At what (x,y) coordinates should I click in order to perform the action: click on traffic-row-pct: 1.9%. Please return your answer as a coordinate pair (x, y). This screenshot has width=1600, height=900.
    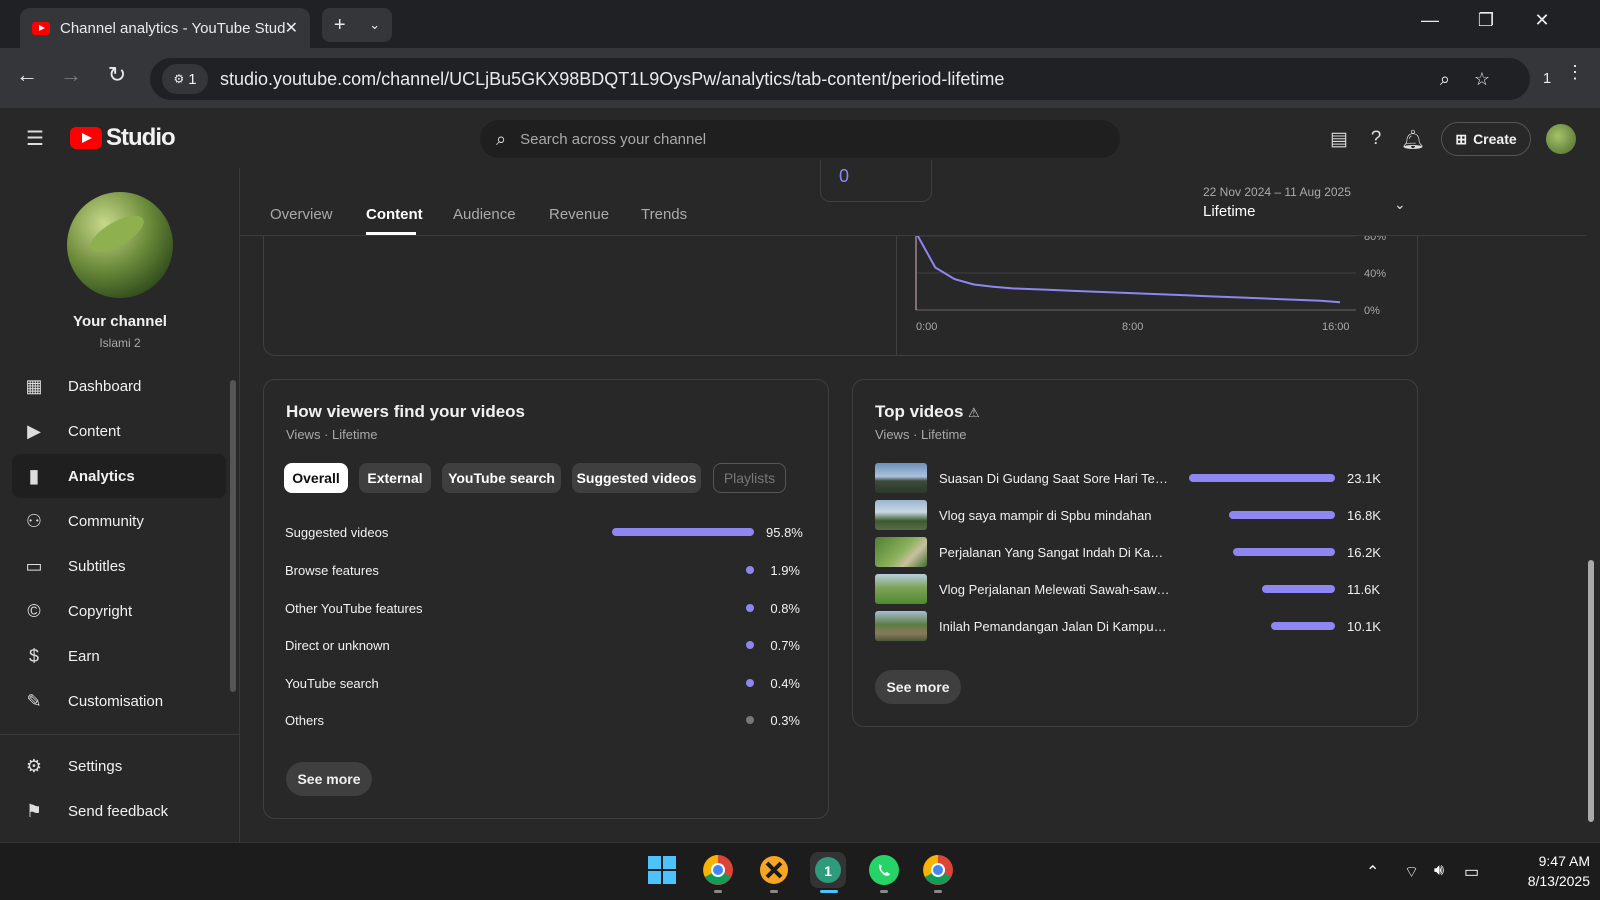
    Looking at the image, I should click on (785, 570).